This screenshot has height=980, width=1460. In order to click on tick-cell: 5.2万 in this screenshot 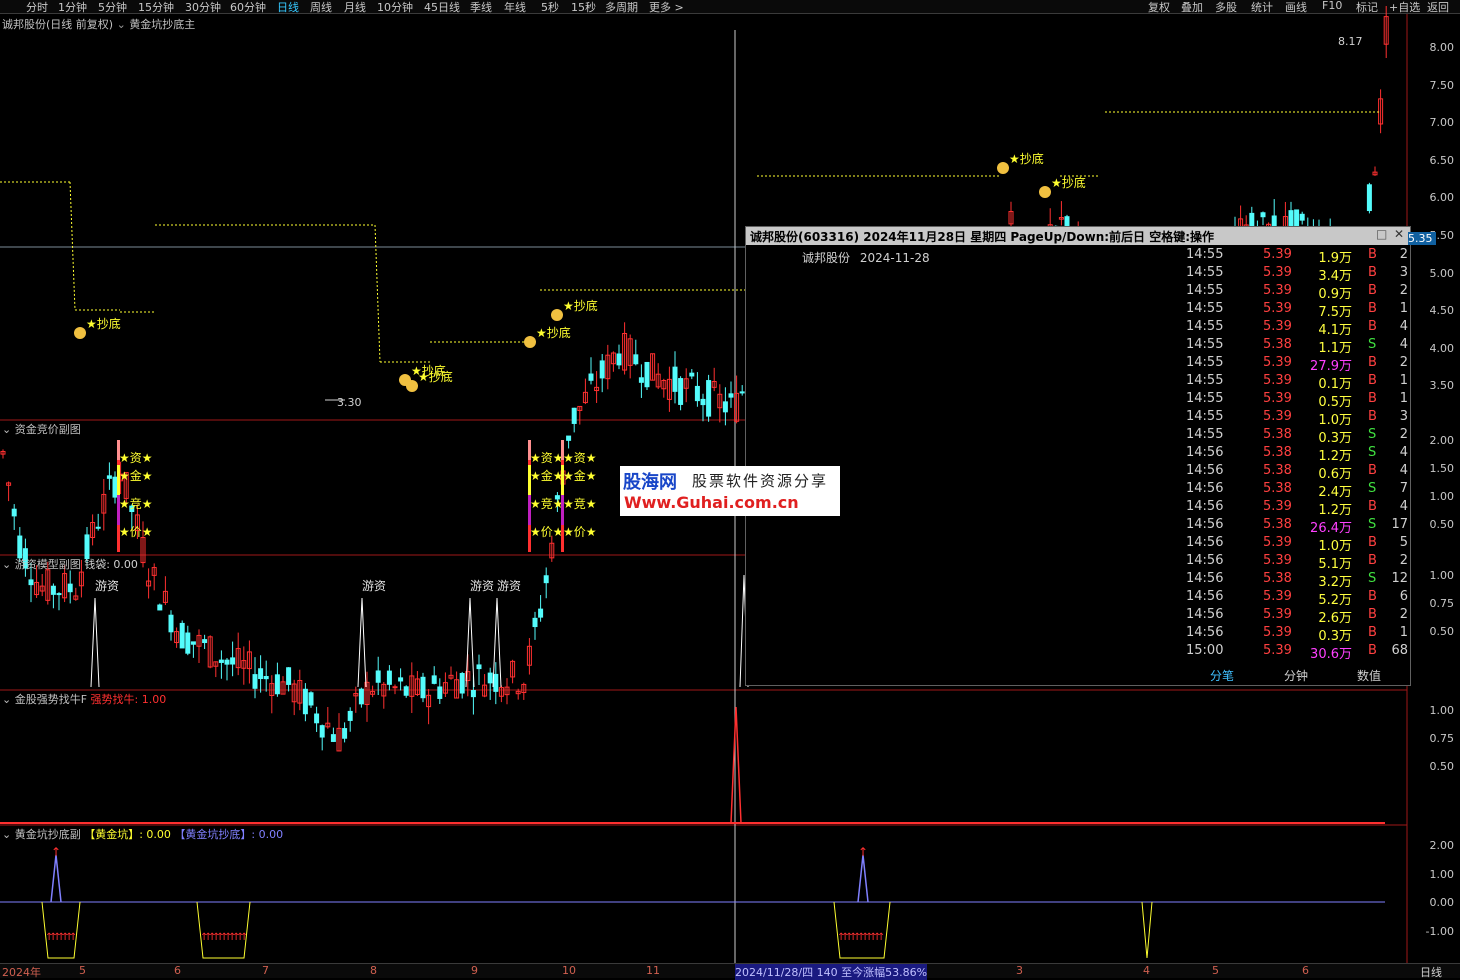, I will do `click(1335, 600)`.